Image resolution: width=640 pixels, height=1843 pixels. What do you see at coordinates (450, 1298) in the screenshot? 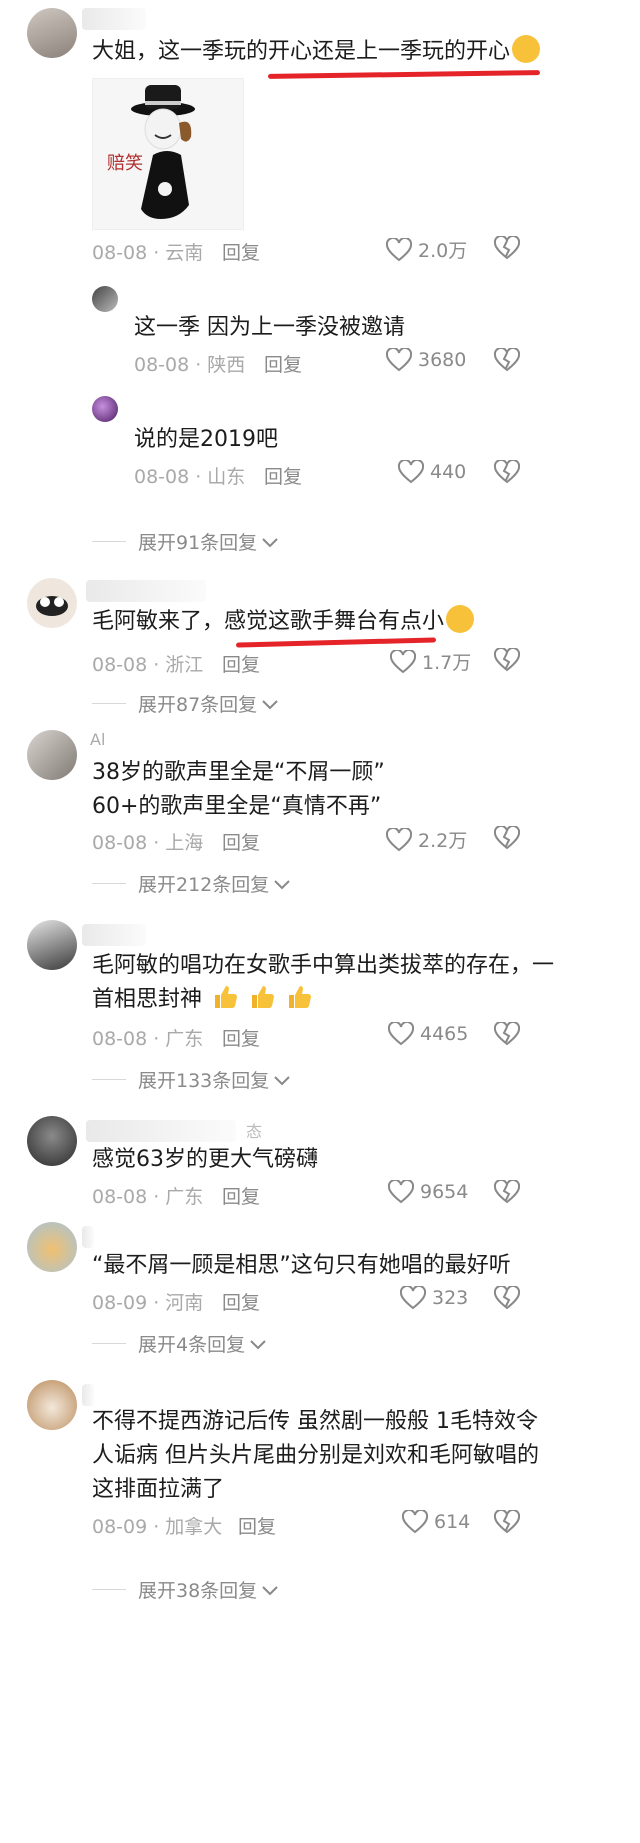
I see `like-count: 323` at bounding box center [450, 1298].